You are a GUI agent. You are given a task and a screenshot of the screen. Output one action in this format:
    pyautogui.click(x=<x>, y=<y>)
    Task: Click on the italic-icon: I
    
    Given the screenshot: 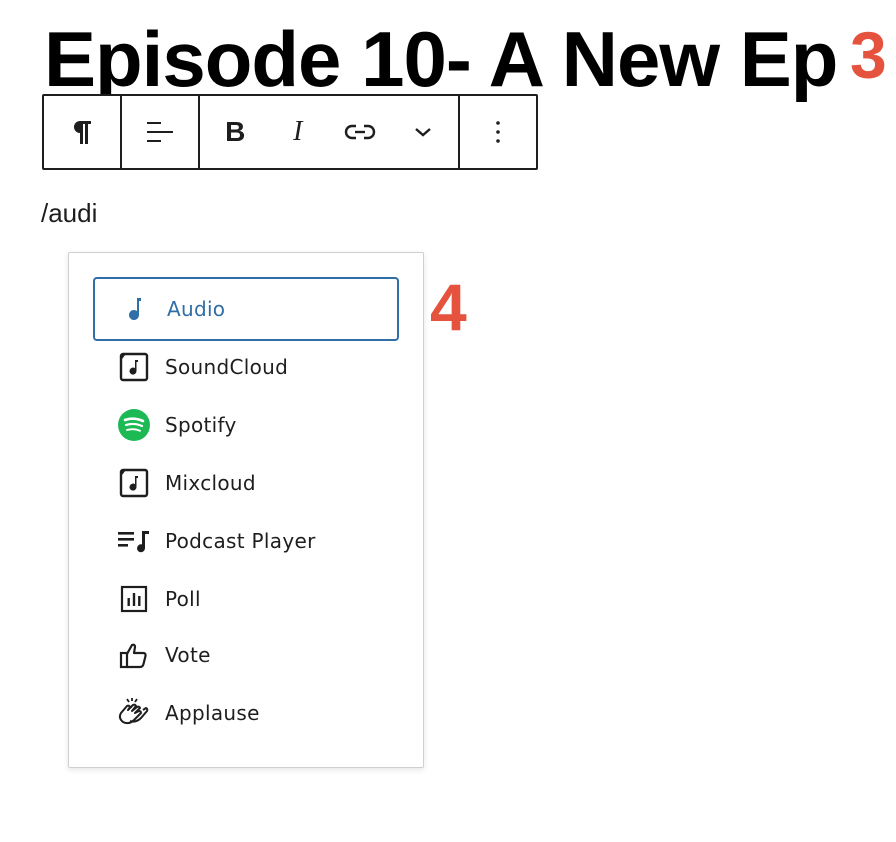 What is the action you would take?
    pyautogui.click(x=298, y=131)
    